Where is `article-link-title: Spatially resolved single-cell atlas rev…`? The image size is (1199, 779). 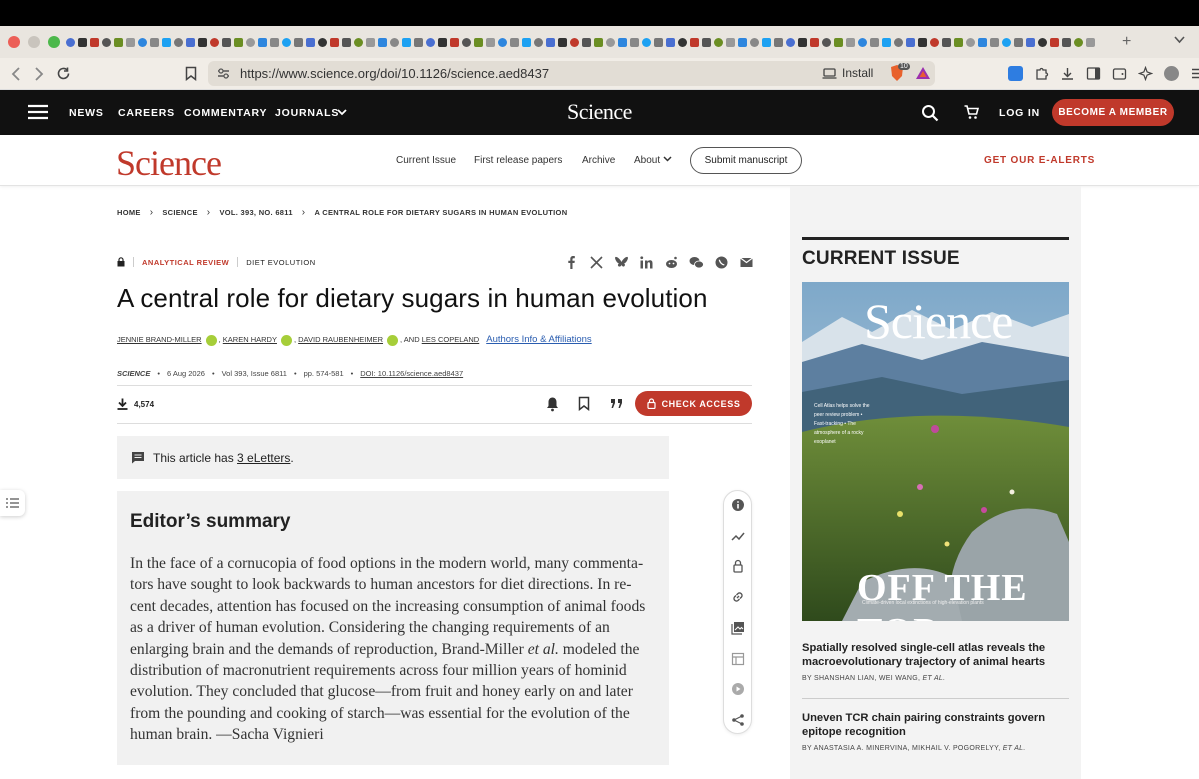
article-link-title: Spatially resolved single-cell atlas rev… is located at coordinates (935, 655).